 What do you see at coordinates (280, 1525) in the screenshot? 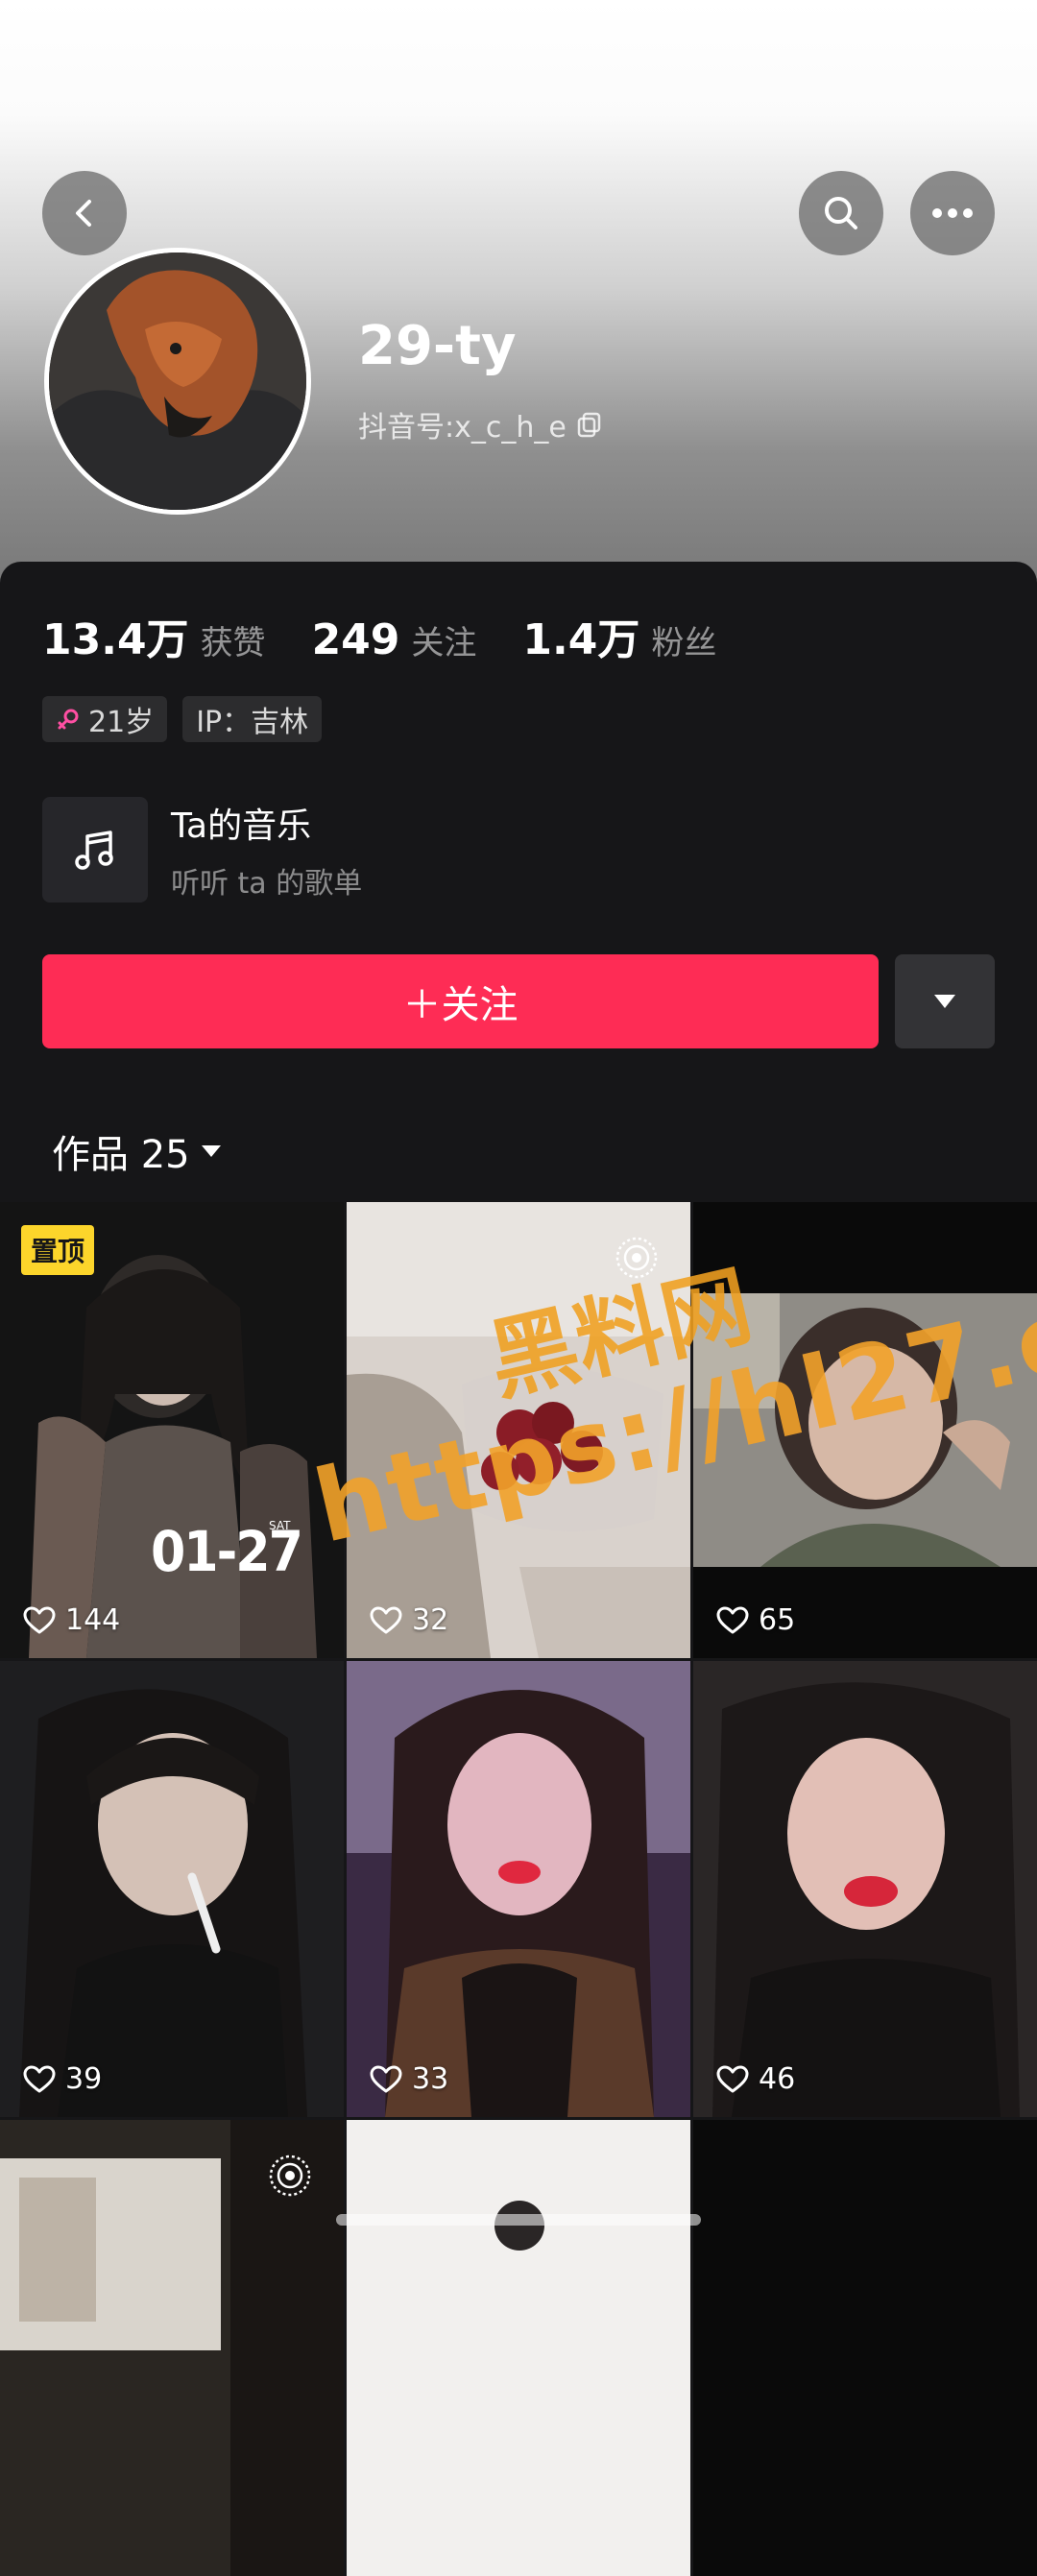
I see `date-day-overlay: SAT` at bounding box center [280, 1525].